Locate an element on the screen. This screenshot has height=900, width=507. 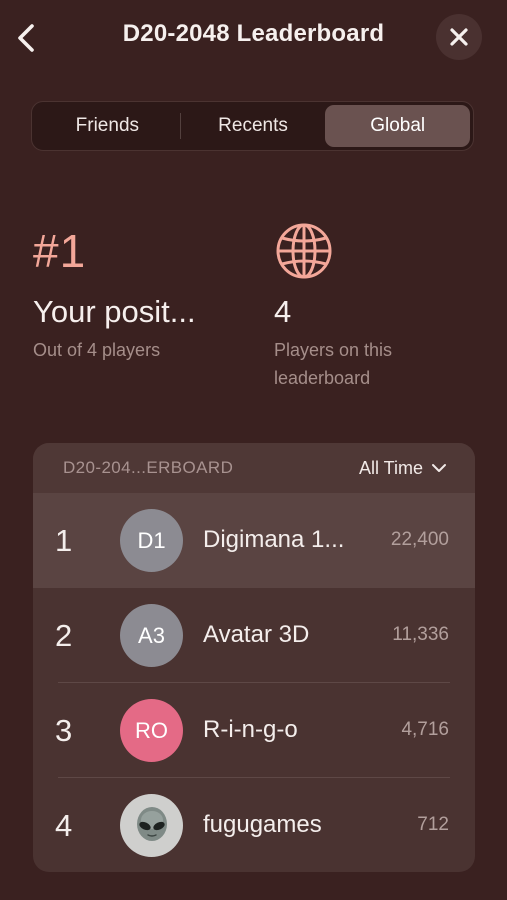
avatar: RO is located at coordinates (151, 730).